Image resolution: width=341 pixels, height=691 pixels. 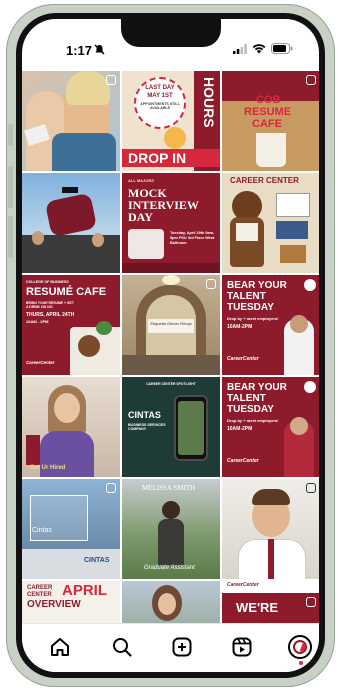 I want to click on post-tile: Etiquette Dinner Recap, so click(x=171, y=325).